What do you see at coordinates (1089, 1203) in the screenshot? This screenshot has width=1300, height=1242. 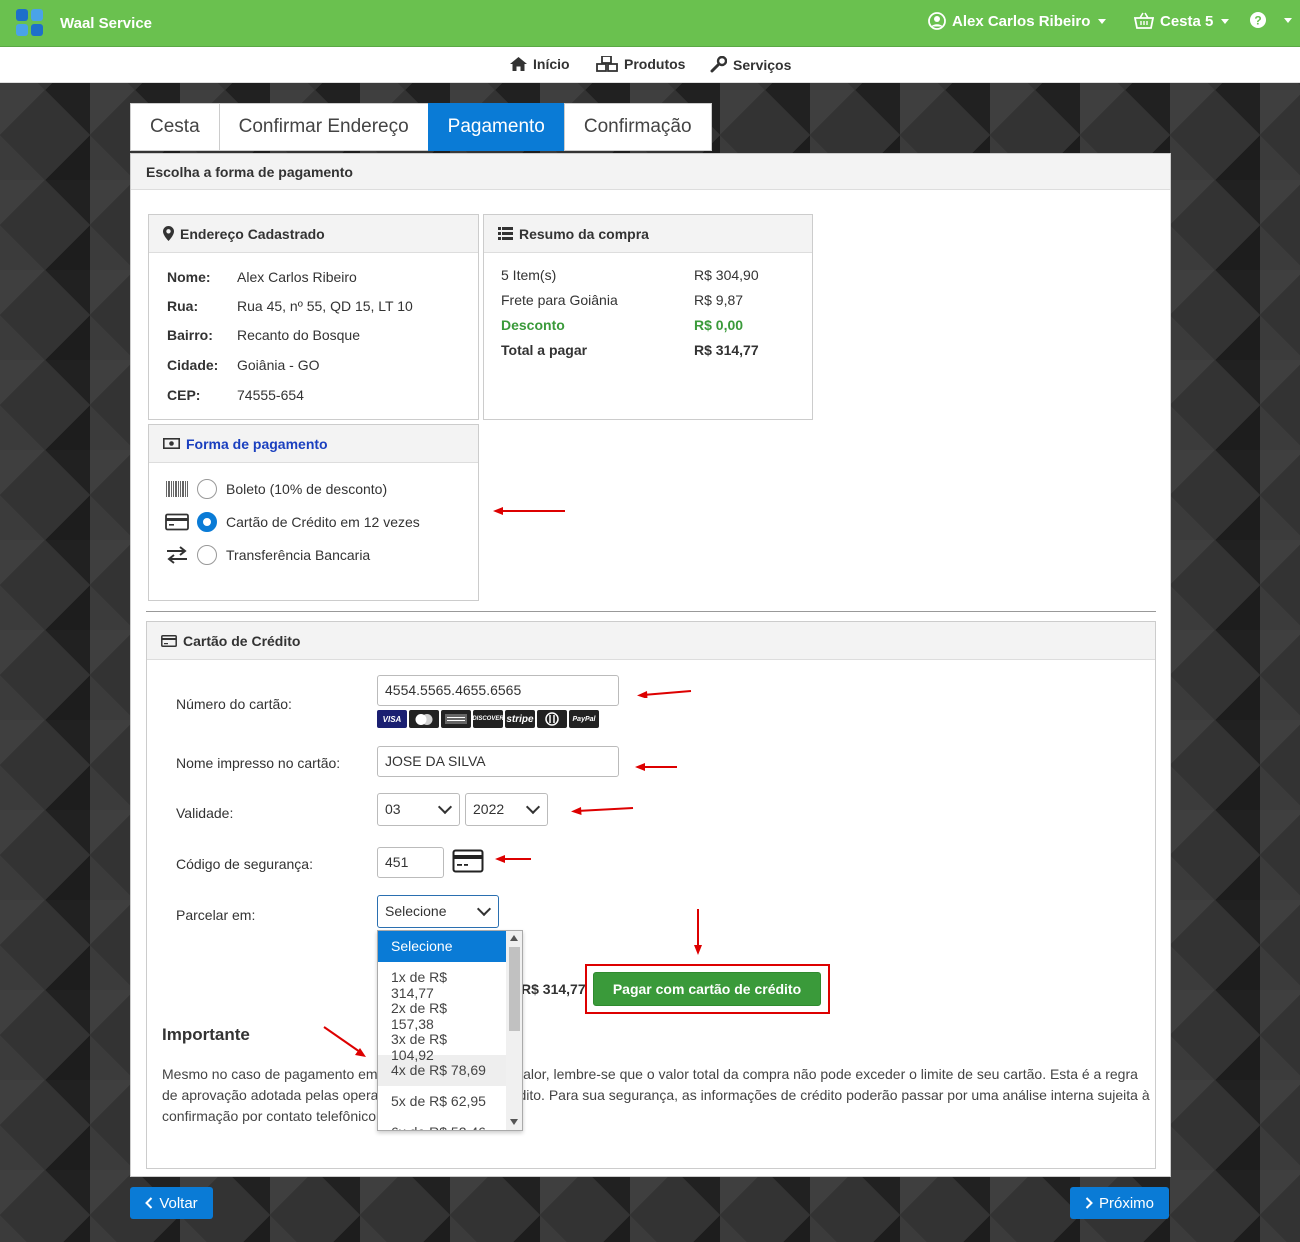 I see `chevron-right-icon` at bounding box center [1089, 1203].